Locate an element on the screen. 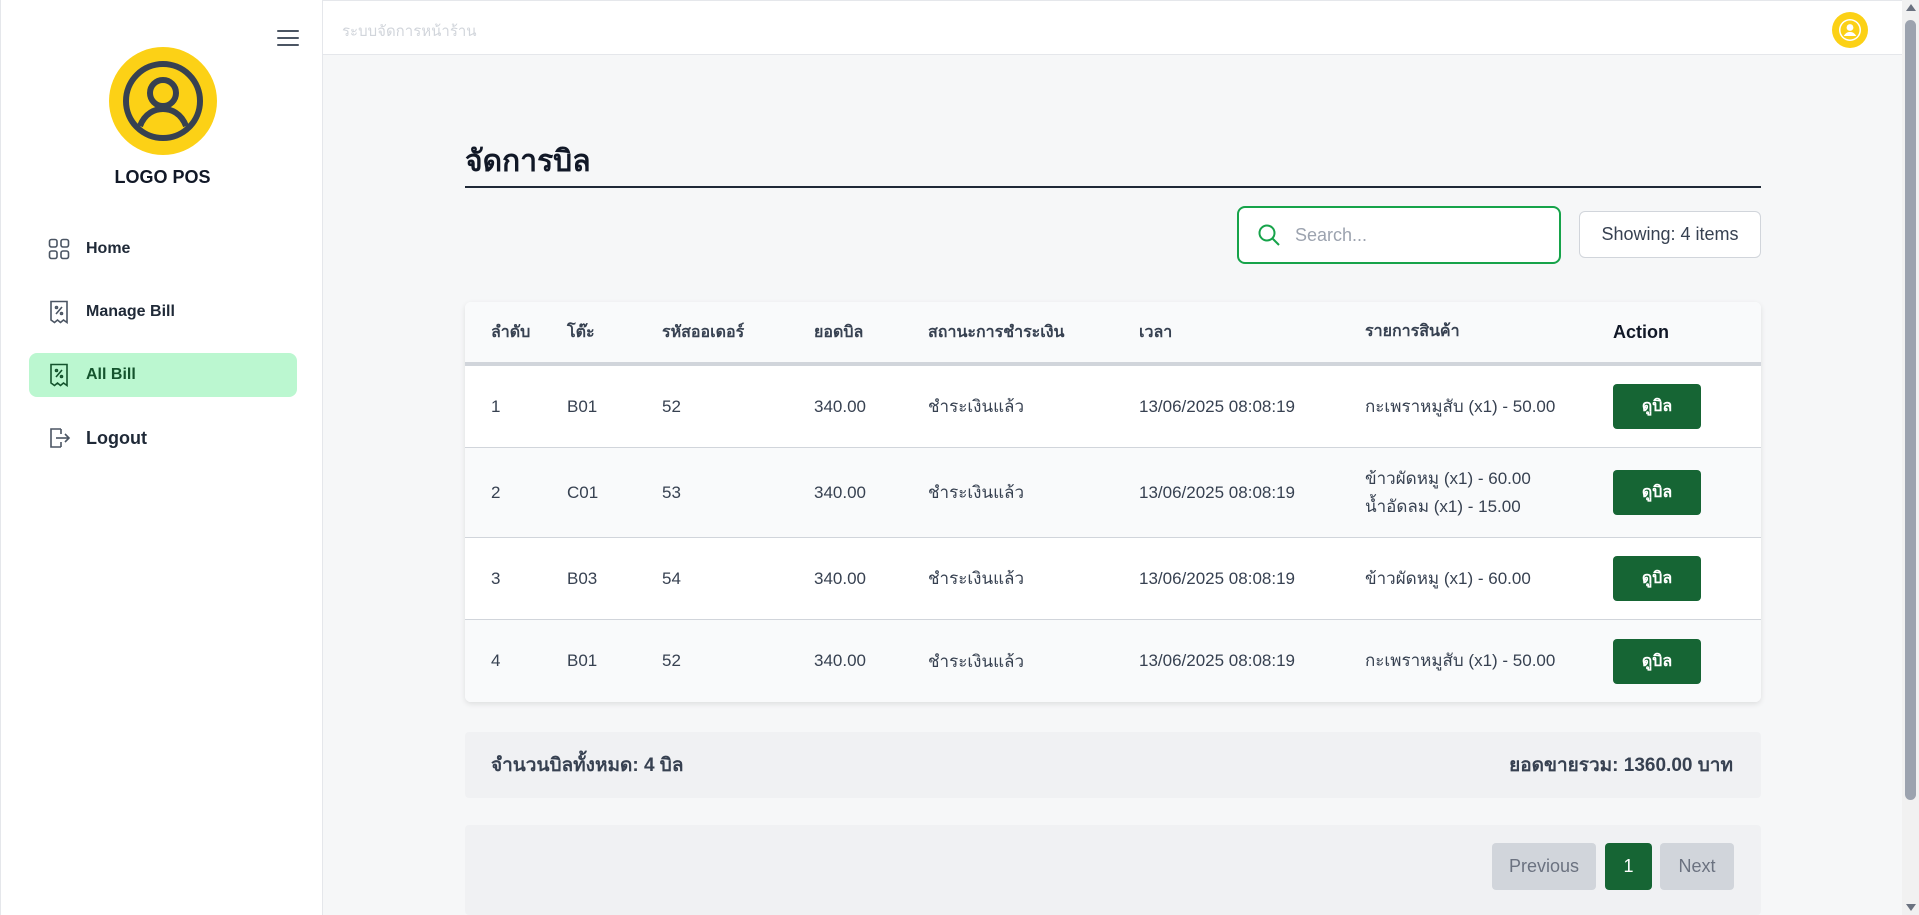 This screenshot has height=915, width=1919. sidebar-item-manage-bill: Manage Bill is located at coordinates (163, 312).